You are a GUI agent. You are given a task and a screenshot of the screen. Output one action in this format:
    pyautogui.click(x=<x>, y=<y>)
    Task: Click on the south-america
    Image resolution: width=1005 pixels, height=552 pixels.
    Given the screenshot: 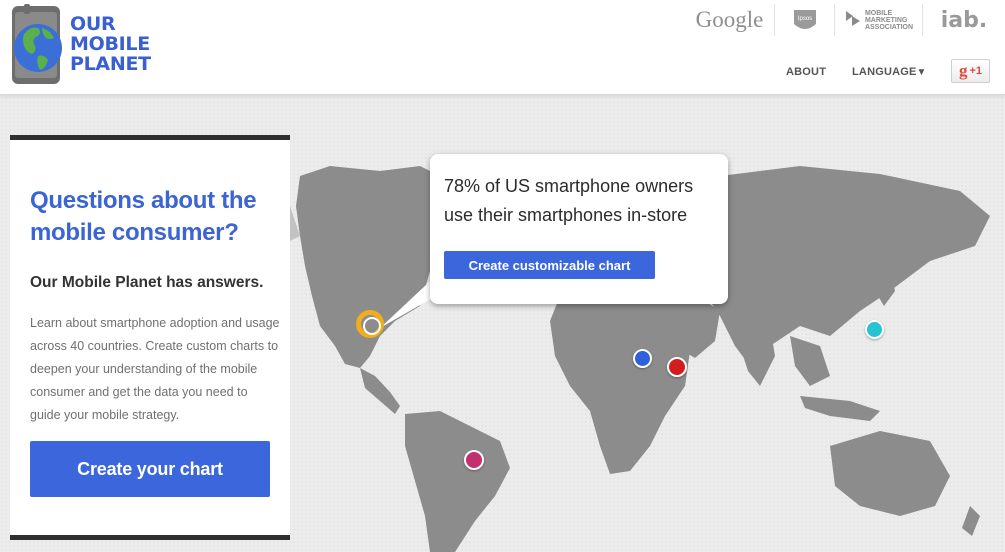 What is the action you would take?
    pyautogui.click(x=457, y=481)
    